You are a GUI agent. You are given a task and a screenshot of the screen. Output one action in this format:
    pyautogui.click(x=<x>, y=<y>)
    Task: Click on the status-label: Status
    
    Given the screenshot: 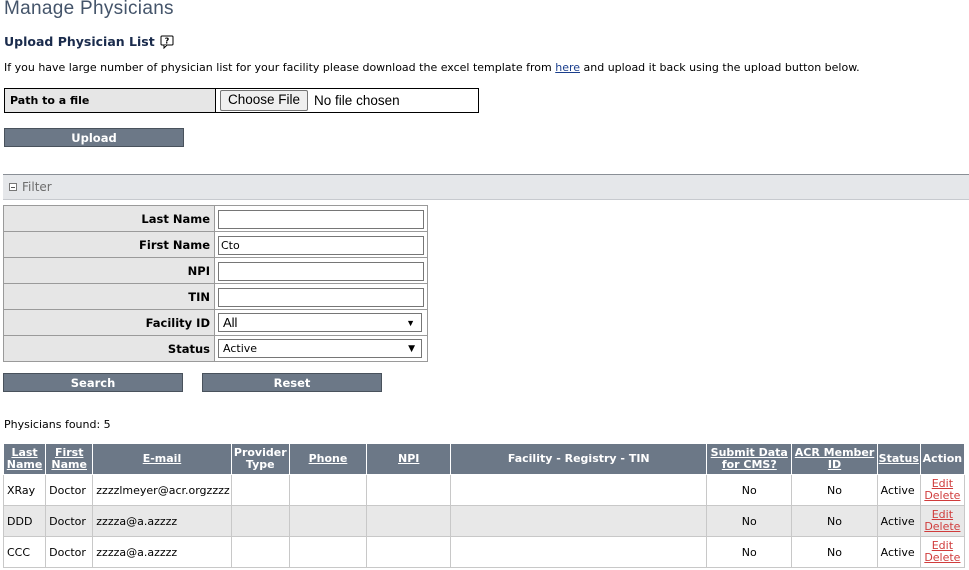 What is the action you would take?
    pyautogui.click(x=109, y=348)
    